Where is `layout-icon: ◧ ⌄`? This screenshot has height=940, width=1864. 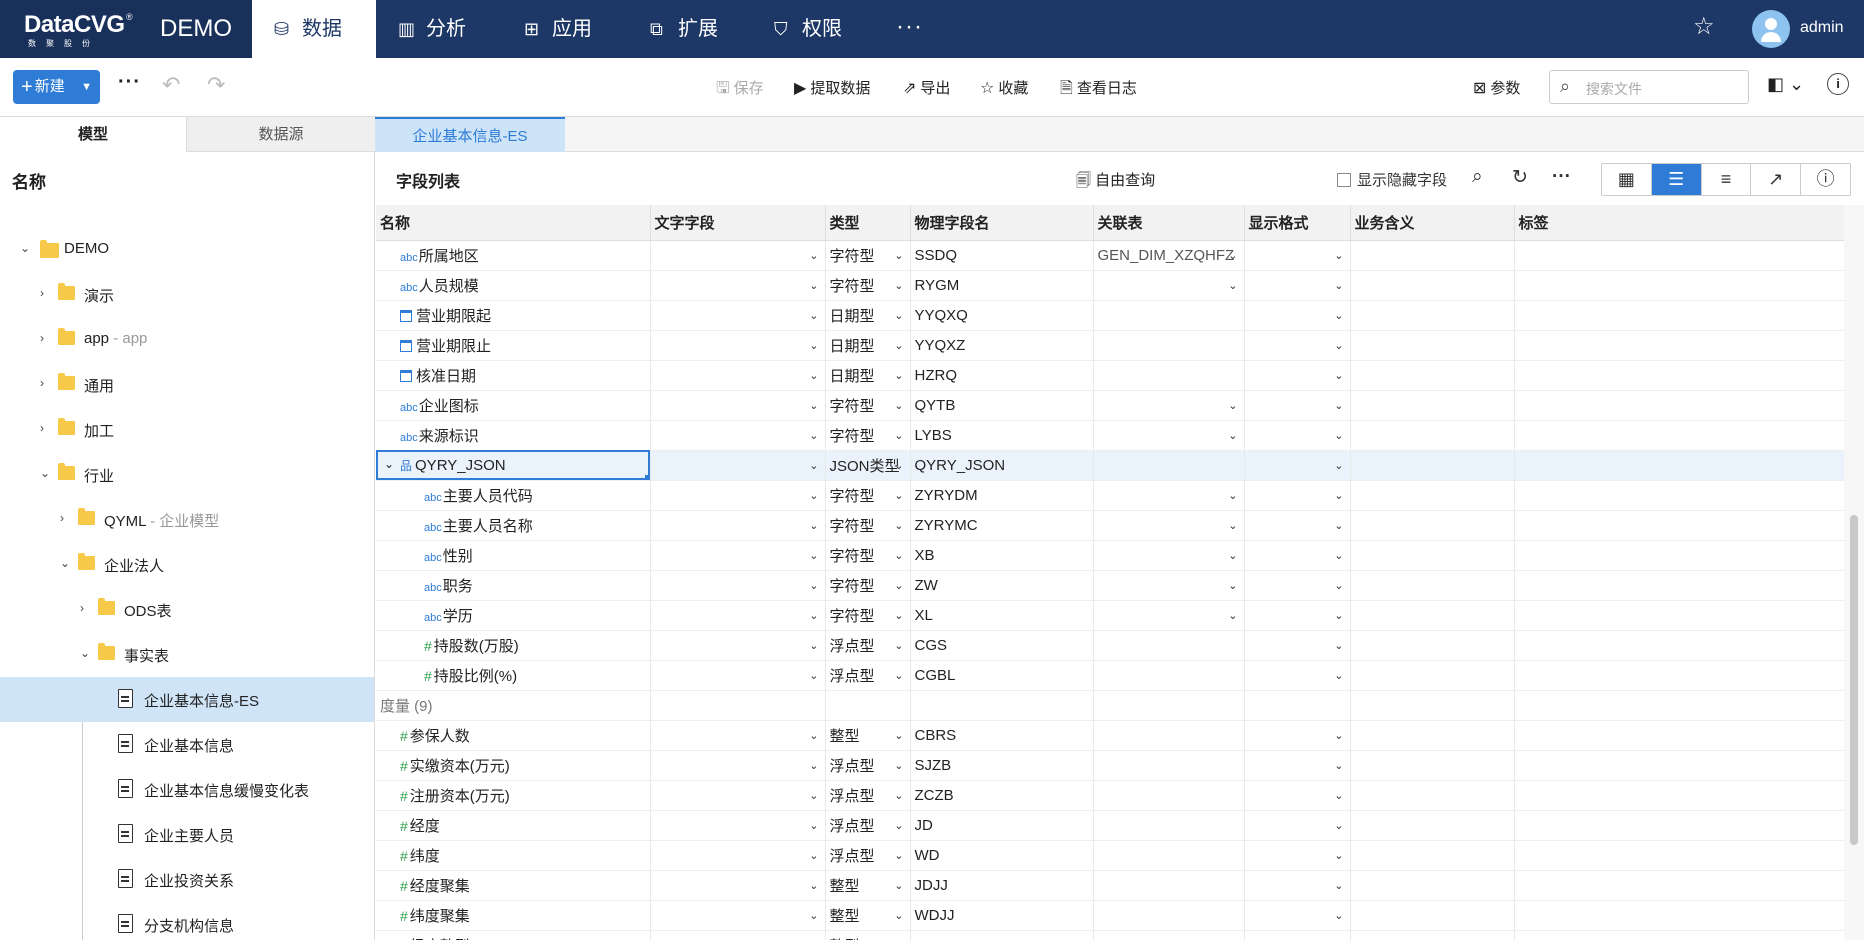
layout-icon: ◧ ⌄ is located at coordinates (1785, 84).